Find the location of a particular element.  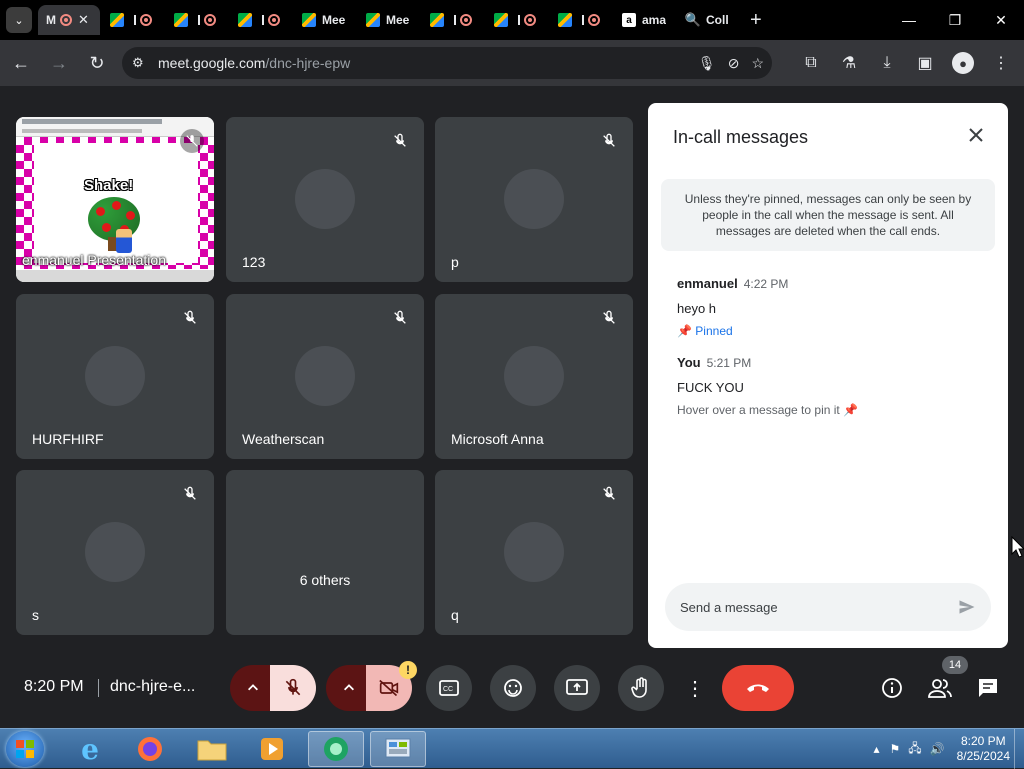

profile-avatar-icon: ● is located at coordinates (963, 63).